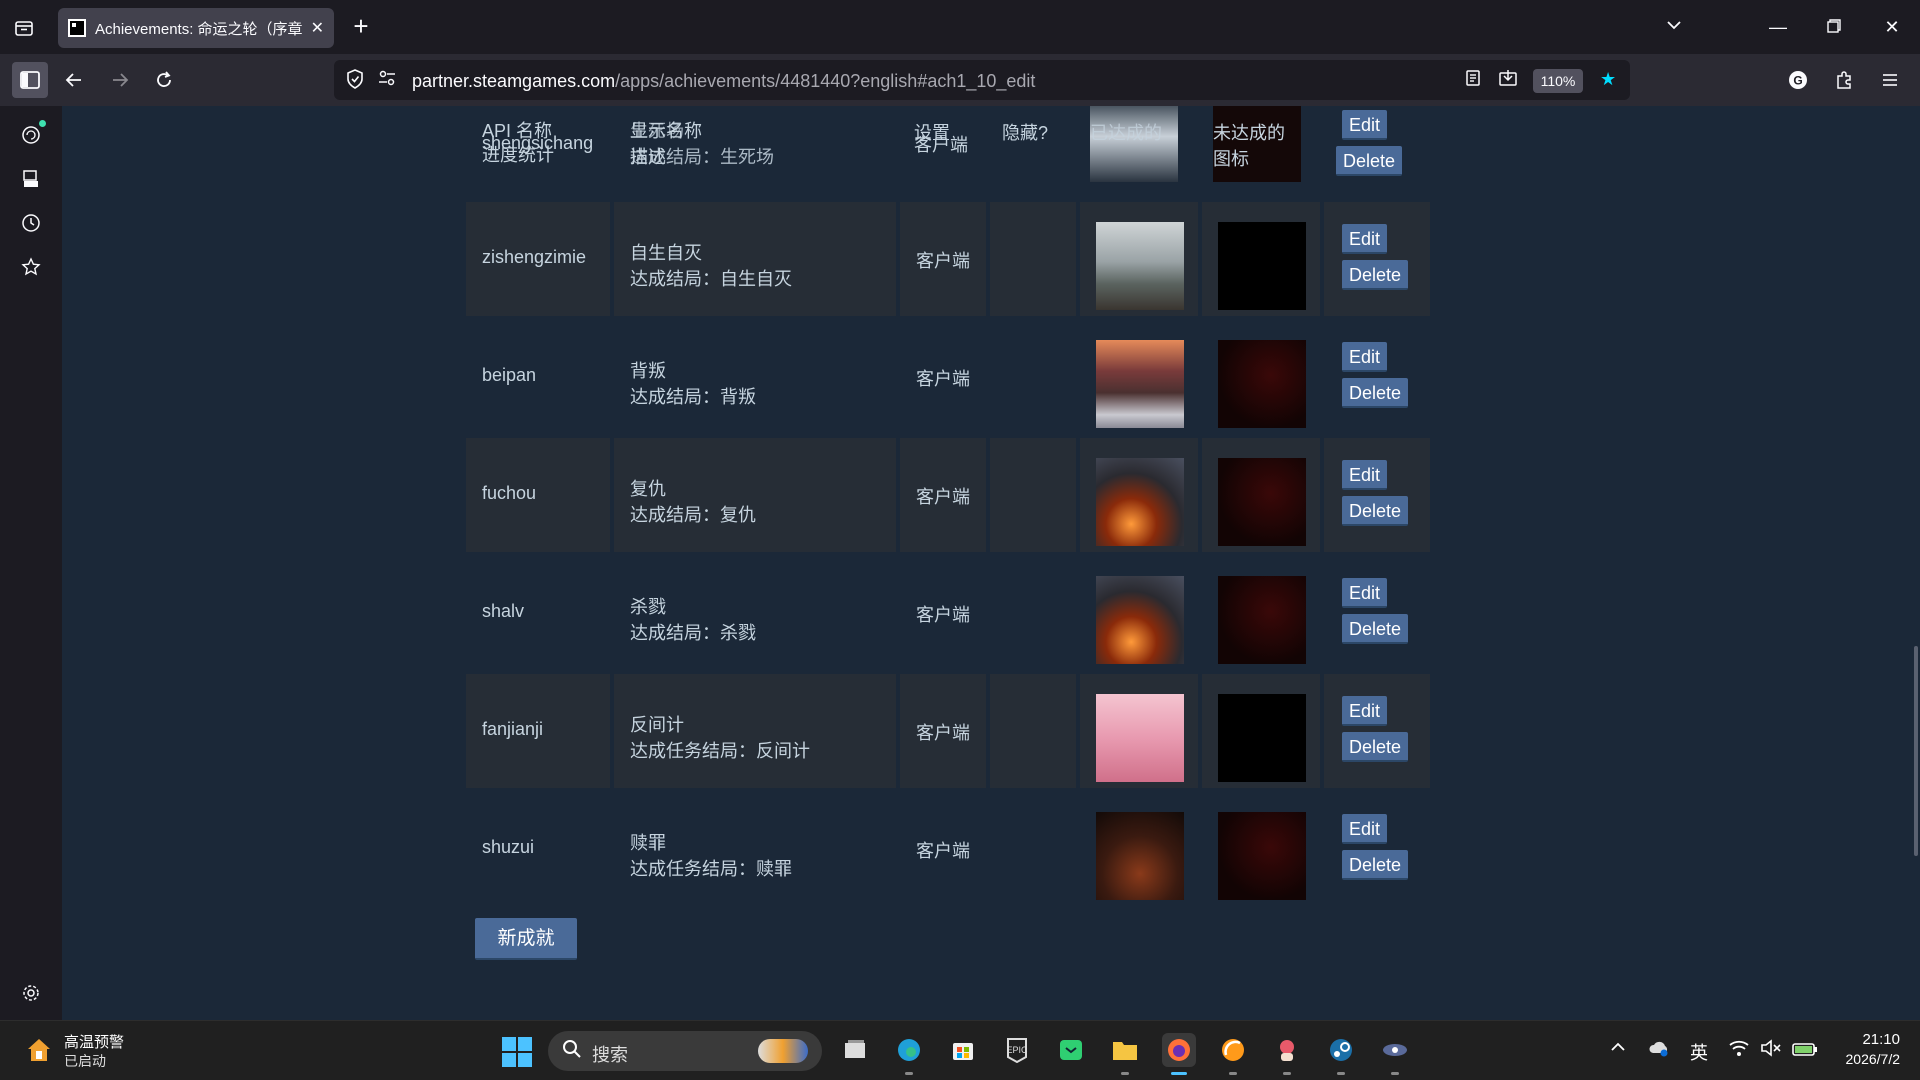  I want to click on back-icon, so click(74, 80).